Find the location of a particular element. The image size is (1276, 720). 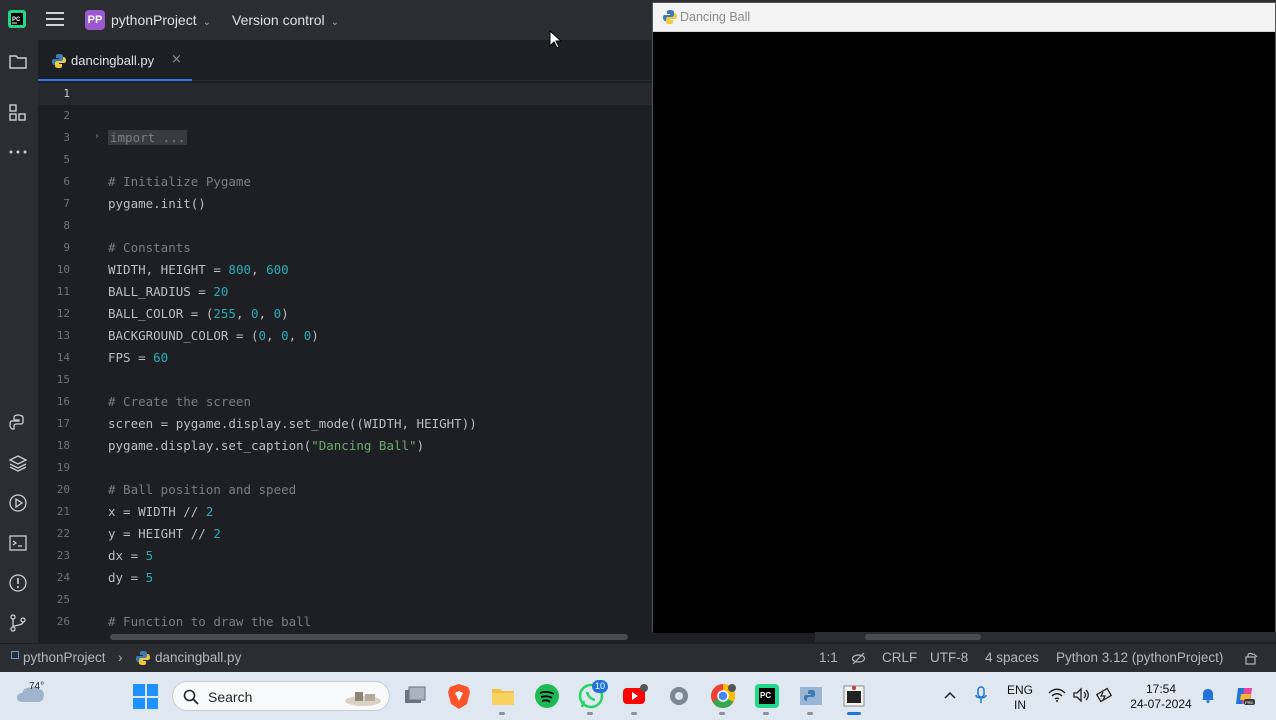

volume-icon is located at coordinates (1081, 695).